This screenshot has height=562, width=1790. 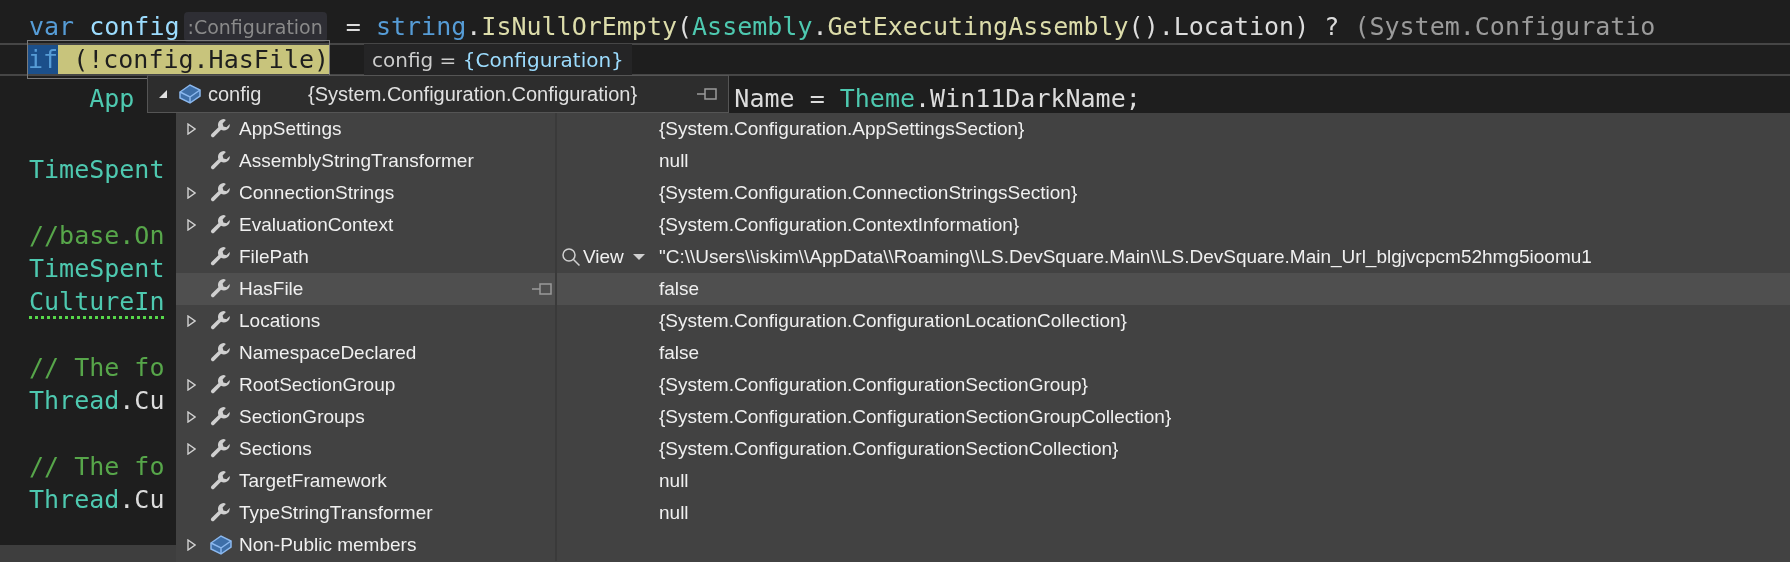 I want to click on code-text: //base.On, so click(x=97, y=235).